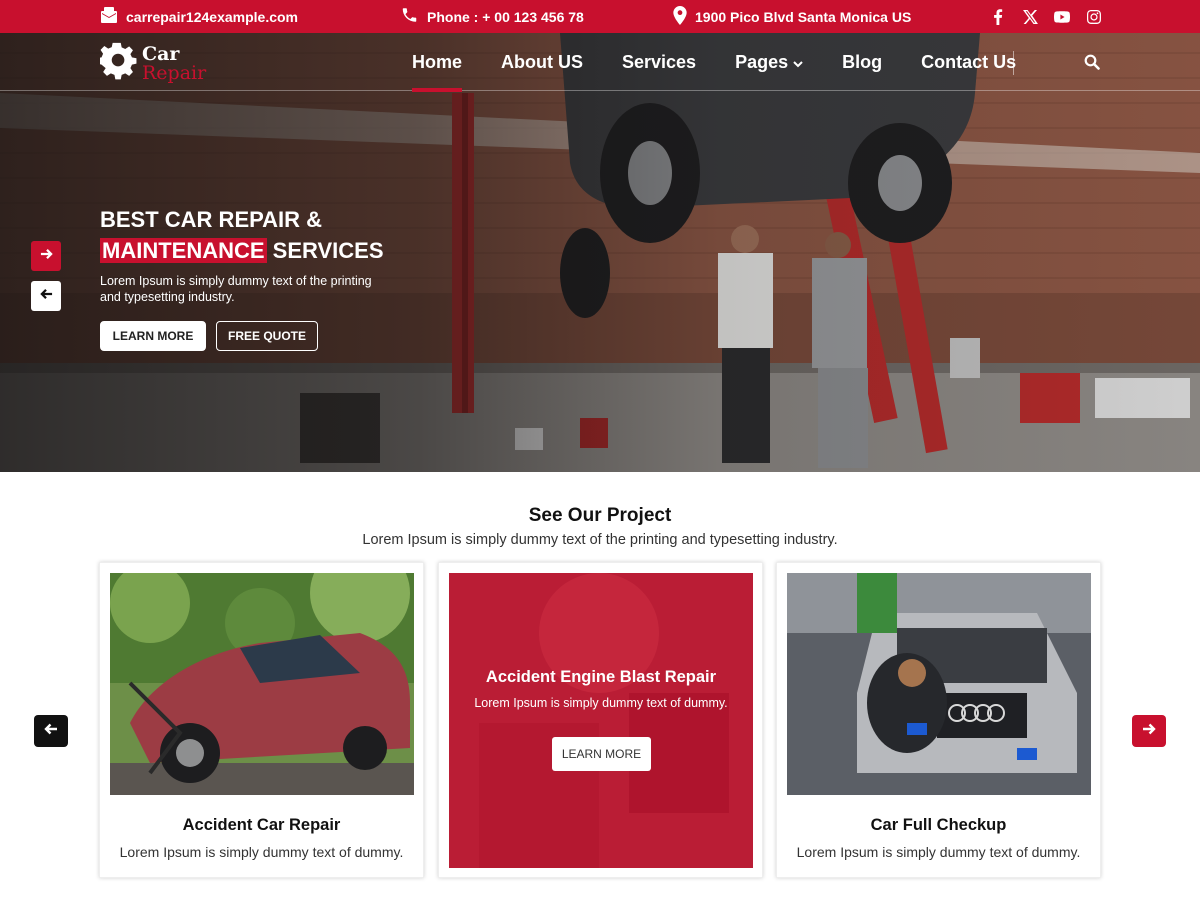  Describe the element at coordinates (1046, 16) in the screenshot. I see `social-links` at that location.